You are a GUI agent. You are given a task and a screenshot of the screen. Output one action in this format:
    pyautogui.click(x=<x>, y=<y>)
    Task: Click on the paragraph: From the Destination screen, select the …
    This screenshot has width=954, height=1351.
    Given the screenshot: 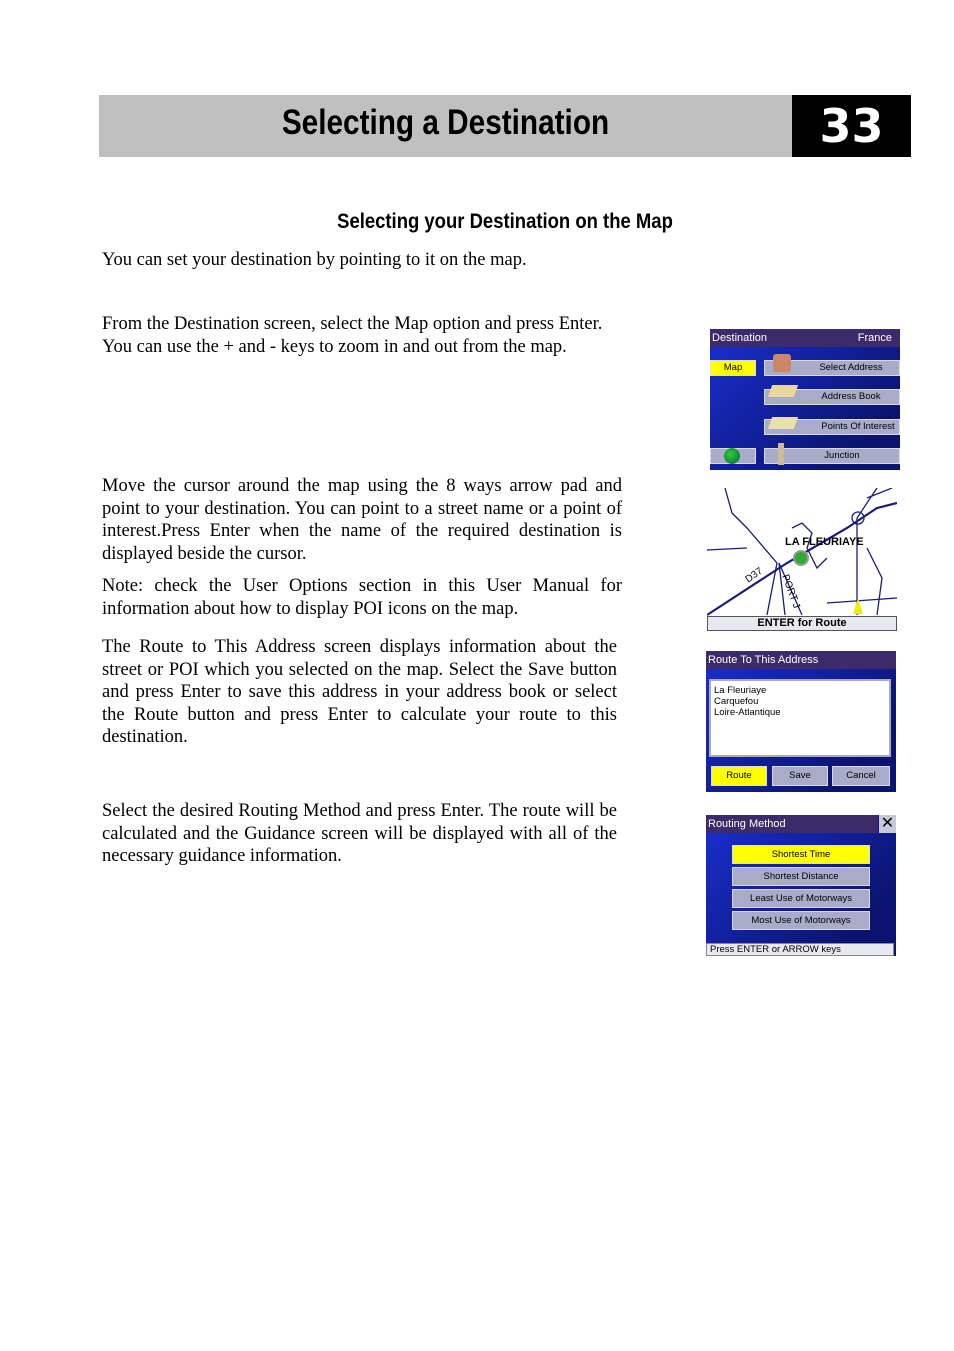 What is the action you would take?
    pyautogui.click(x=352, y=335)
    